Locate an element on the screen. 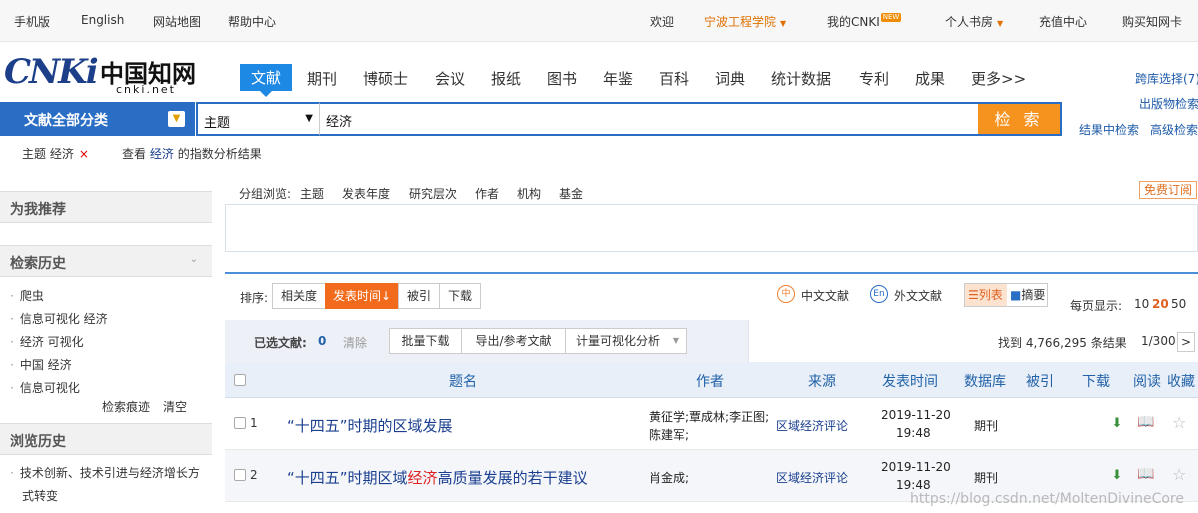 Image resolution: width=1198 pixels, height=513 pixels. group-author: 作者 is located at coordinates (487, 193).